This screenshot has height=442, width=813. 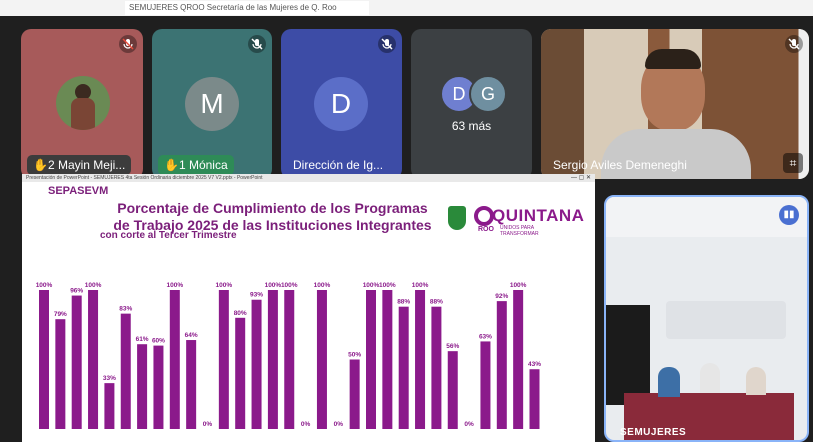 I want to click on mic-off-icon, so click(x=794, y=44).